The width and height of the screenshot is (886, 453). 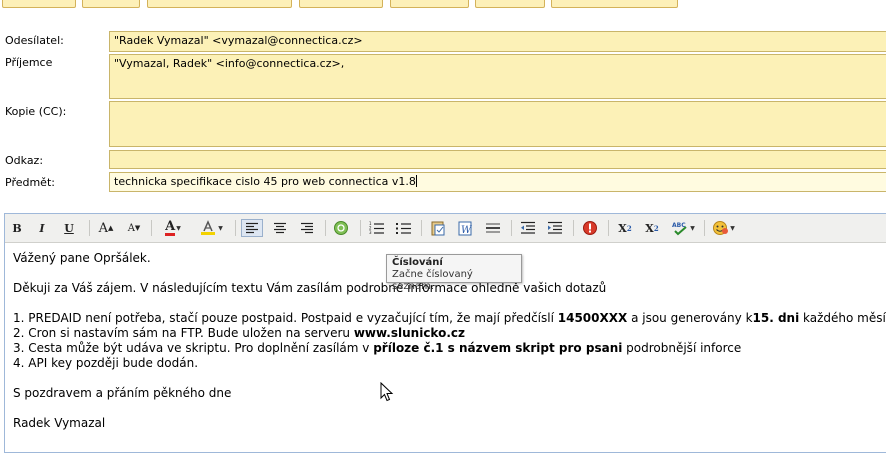 I want to click on align-center-icon, so click(x=280, y=228).